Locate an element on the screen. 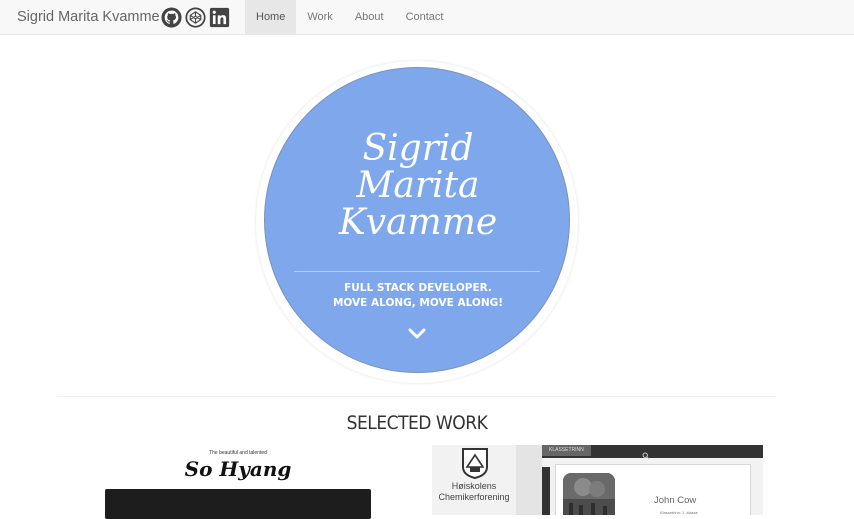 Image resolution: width=854 pixels, height=519 pixels. bar-label: KLASSETRINN is located at coordinates (566, 450).